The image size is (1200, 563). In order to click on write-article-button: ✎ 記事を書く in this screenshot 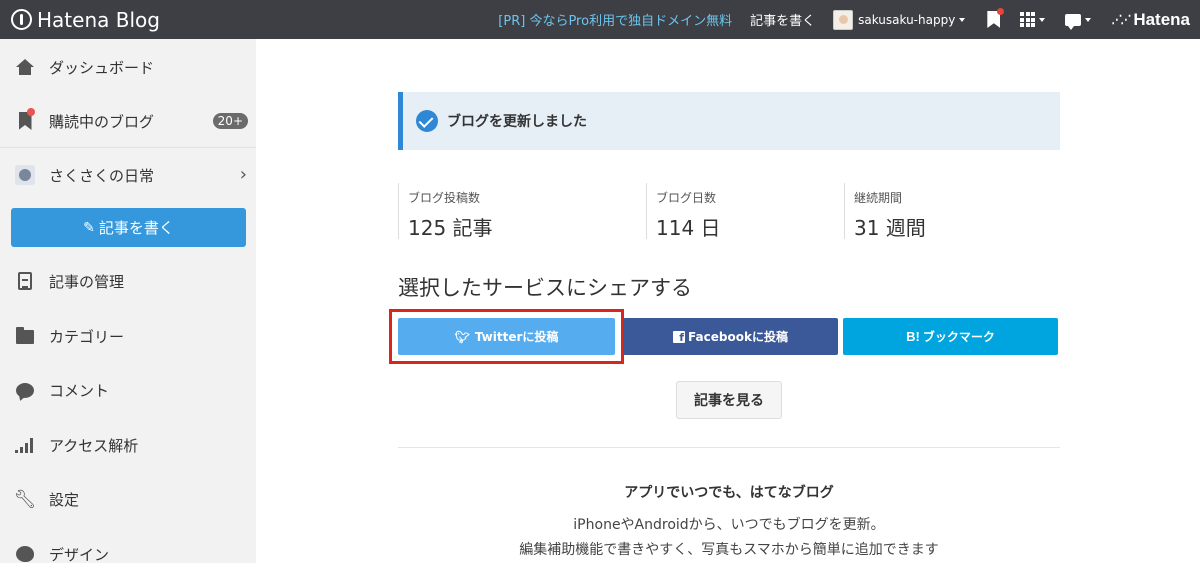, I will do `click(128, 227)`.